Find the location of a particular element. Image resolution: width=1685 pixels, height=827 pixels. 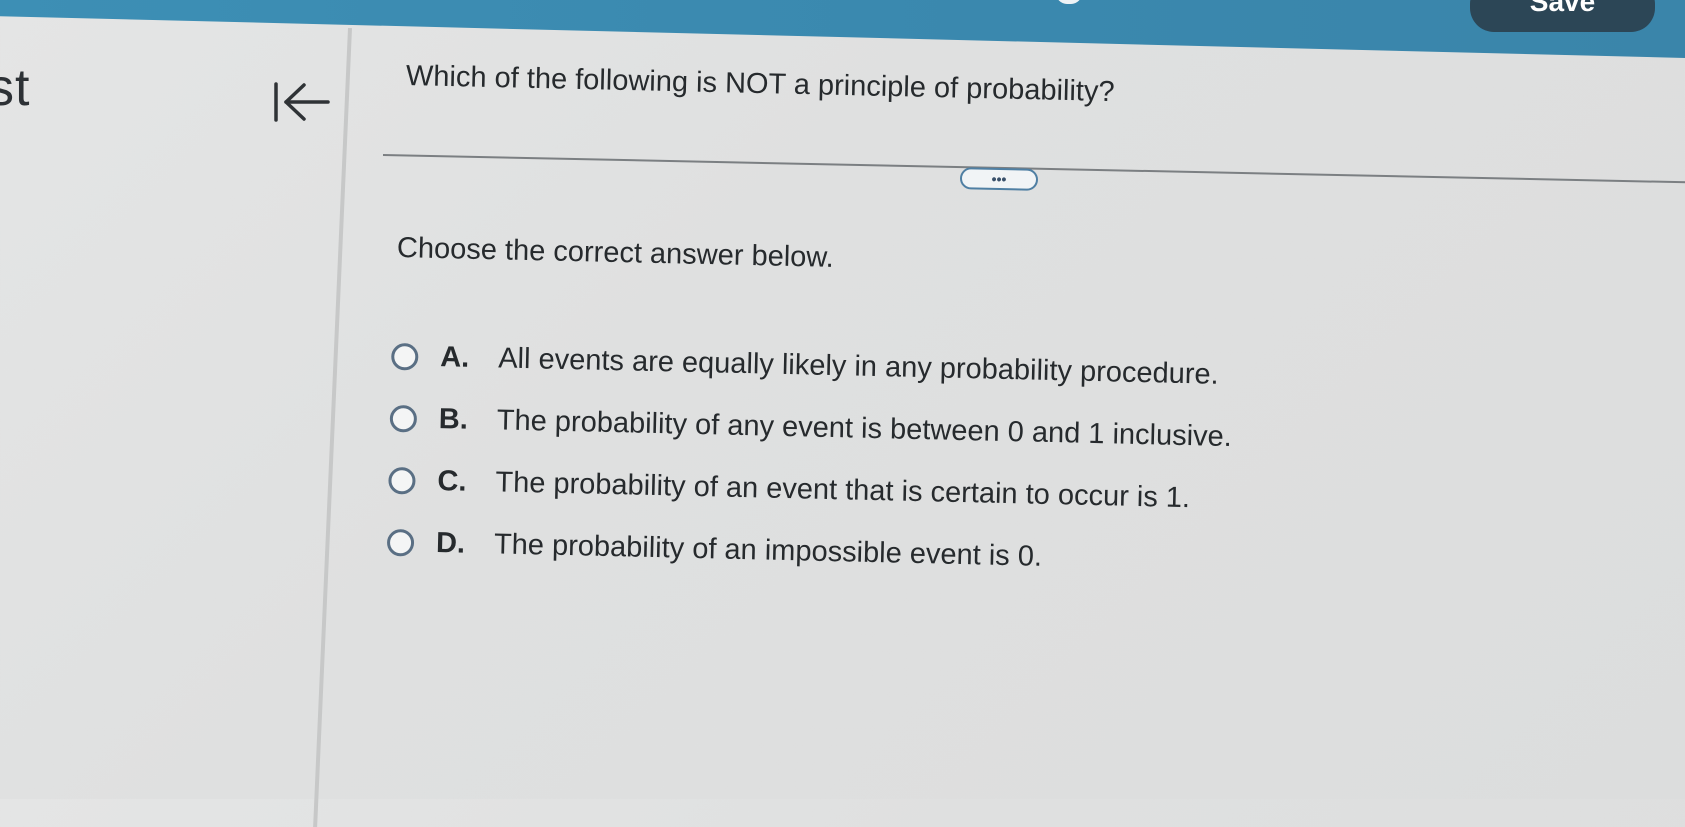

option-letter: C. is located at coordinates (452, 481).